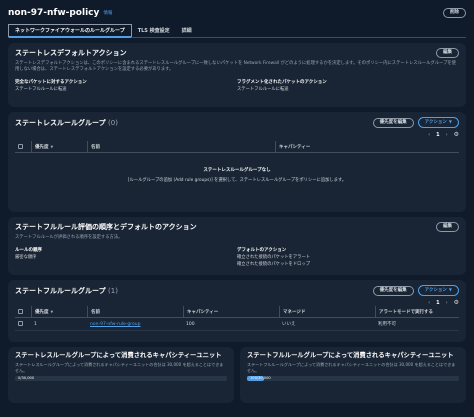 This screenshot has height=417, width=474. What do you see at coordinates (54, 13) in the screenshot?
I see `page-title: non-97-nfw-policy` at bounding box center [54, 13].